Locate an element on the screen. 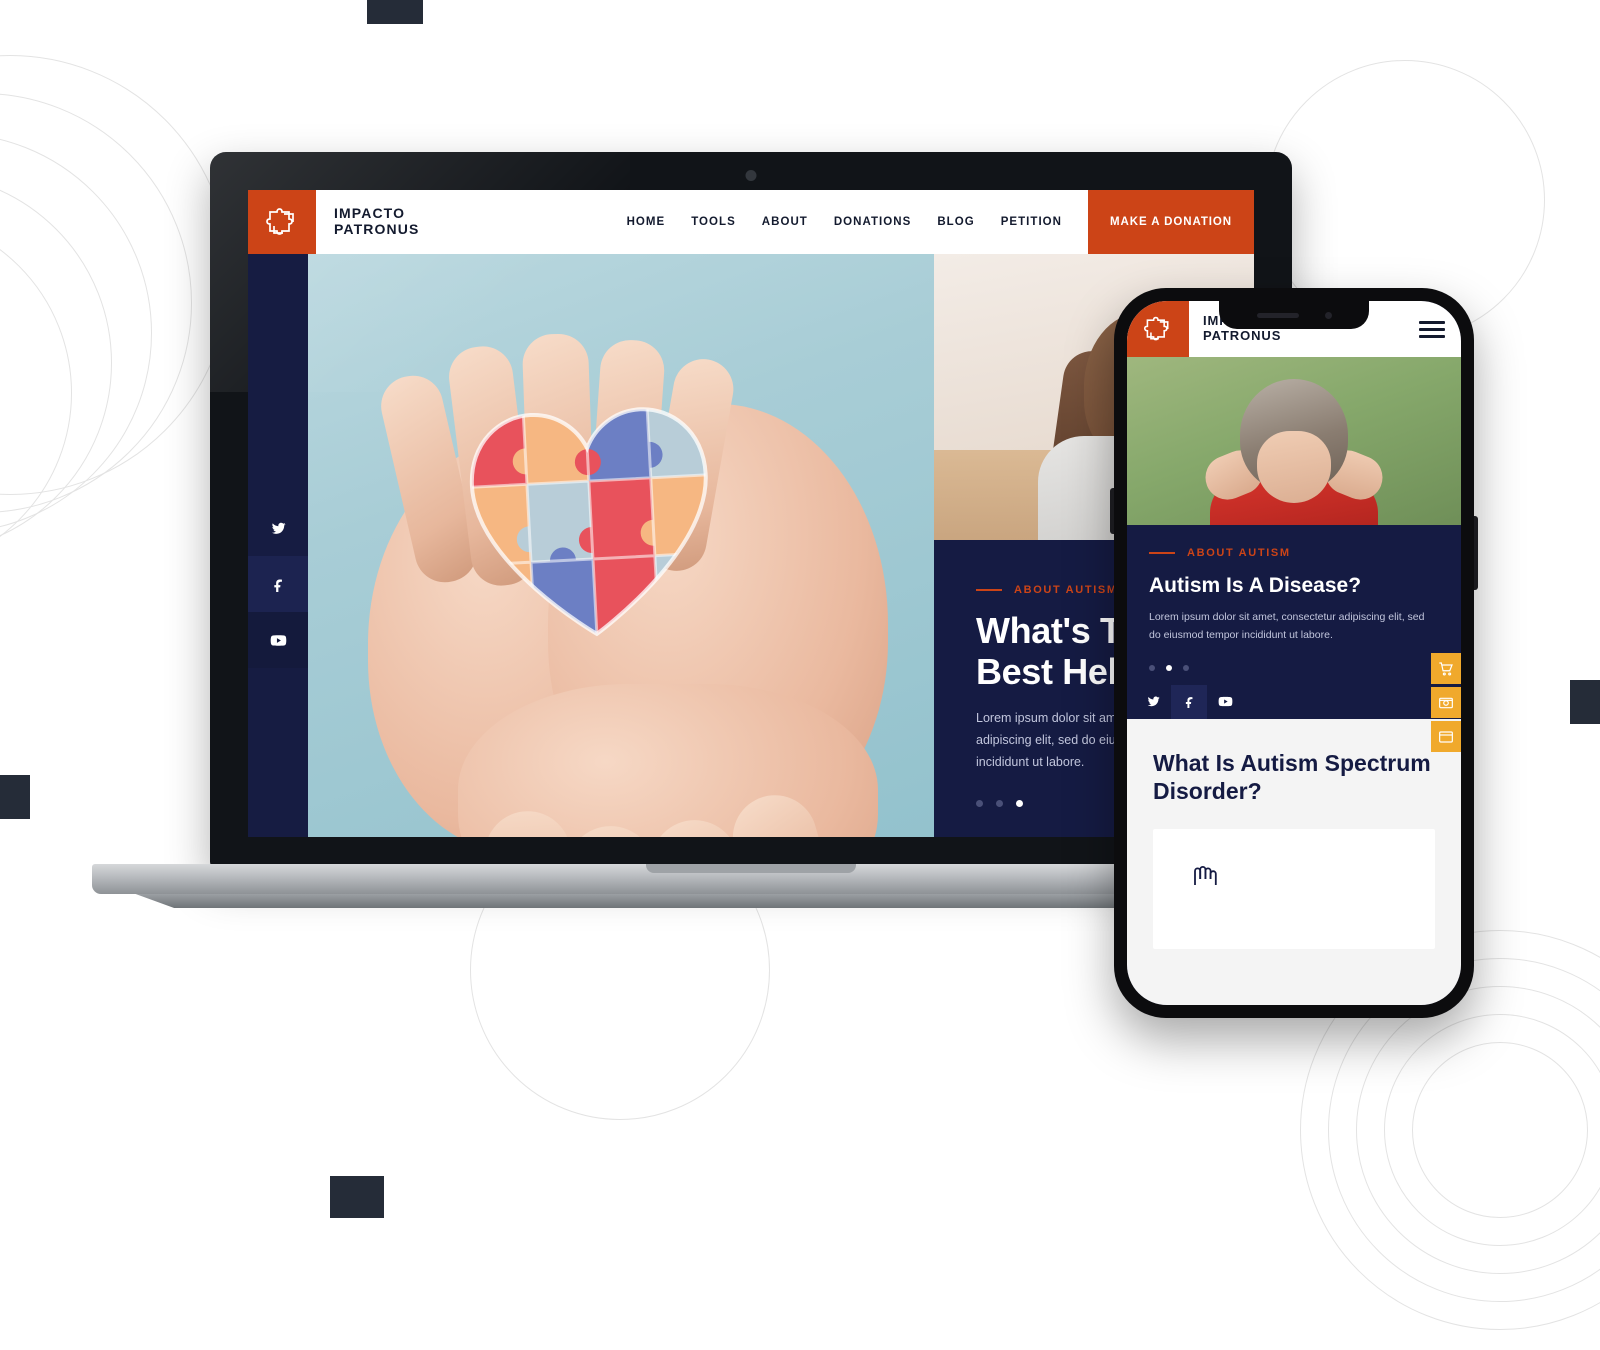 This screenshot has width=1600, height=1350. gallery-icon is located at coordinates (1446, 702).